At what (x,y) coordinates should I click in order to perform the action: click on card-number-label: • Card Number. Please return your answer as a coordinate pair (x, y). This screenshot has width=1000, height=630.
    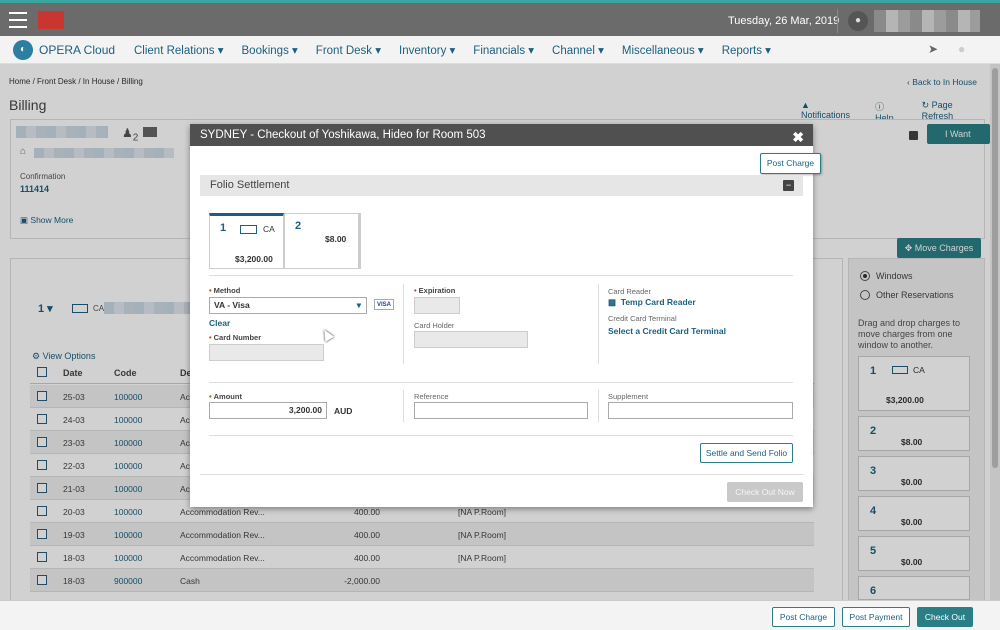
    Looking at the image, I should click on (235, 337).